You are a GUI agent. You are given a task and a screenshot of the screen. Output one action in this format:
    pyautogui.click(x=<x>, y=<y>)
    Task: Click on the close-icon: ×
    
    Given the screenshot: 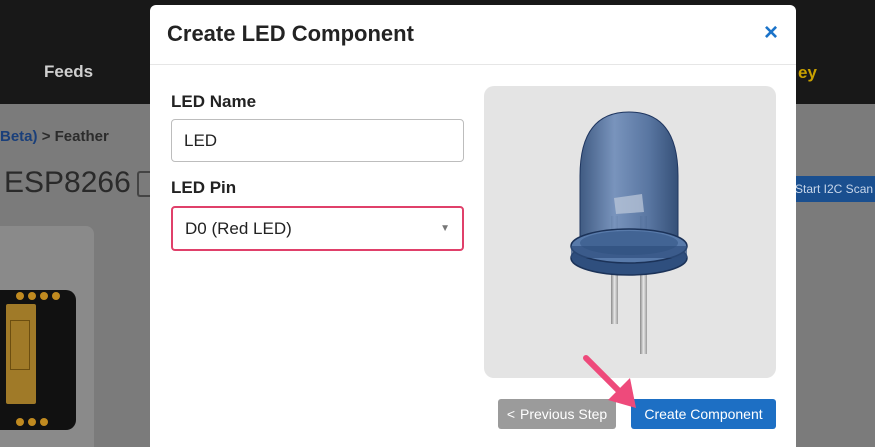 What is the action you would take?
    pyautogui.click(x=771, y=33)
    